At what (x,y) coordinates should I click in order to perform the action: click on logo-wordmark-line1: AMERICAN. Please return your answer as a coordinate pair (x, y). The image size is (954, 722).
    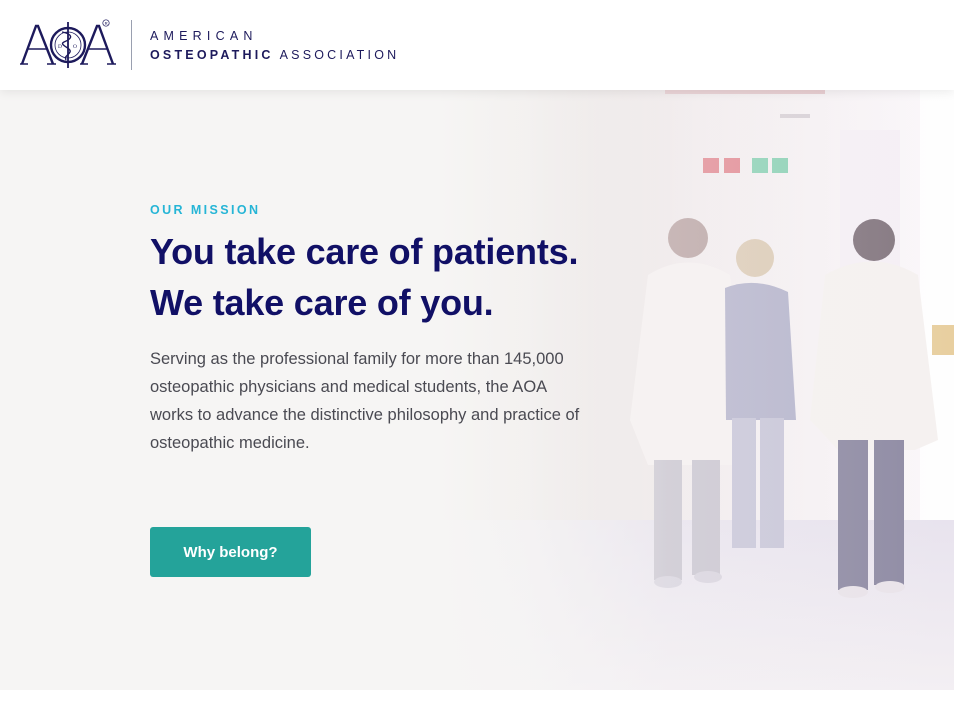
    Looking at the image, I should click on (204, 36).